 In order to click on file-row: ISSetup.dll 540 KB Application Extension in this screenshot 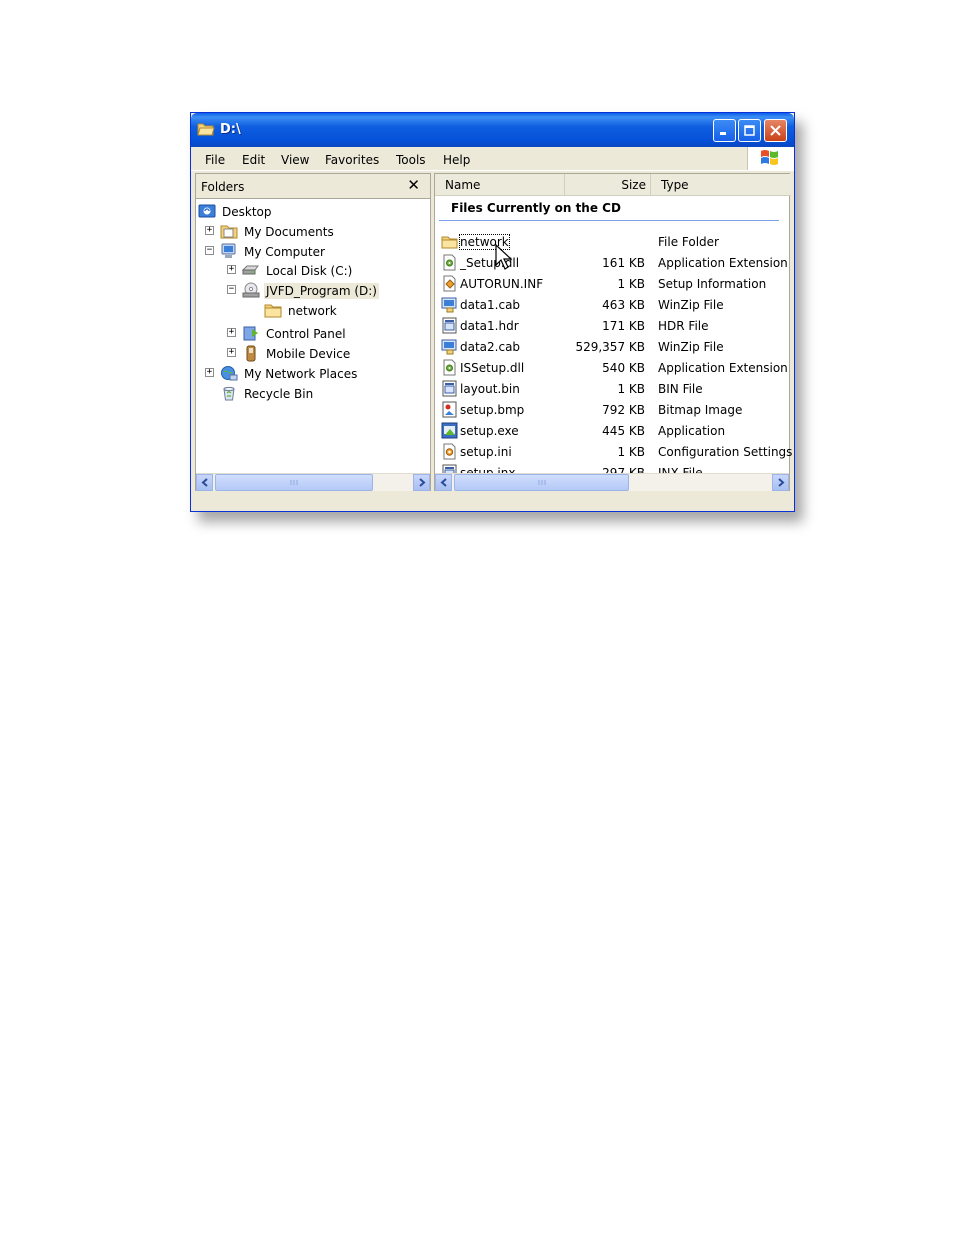, I will do `click(613, 368)`.